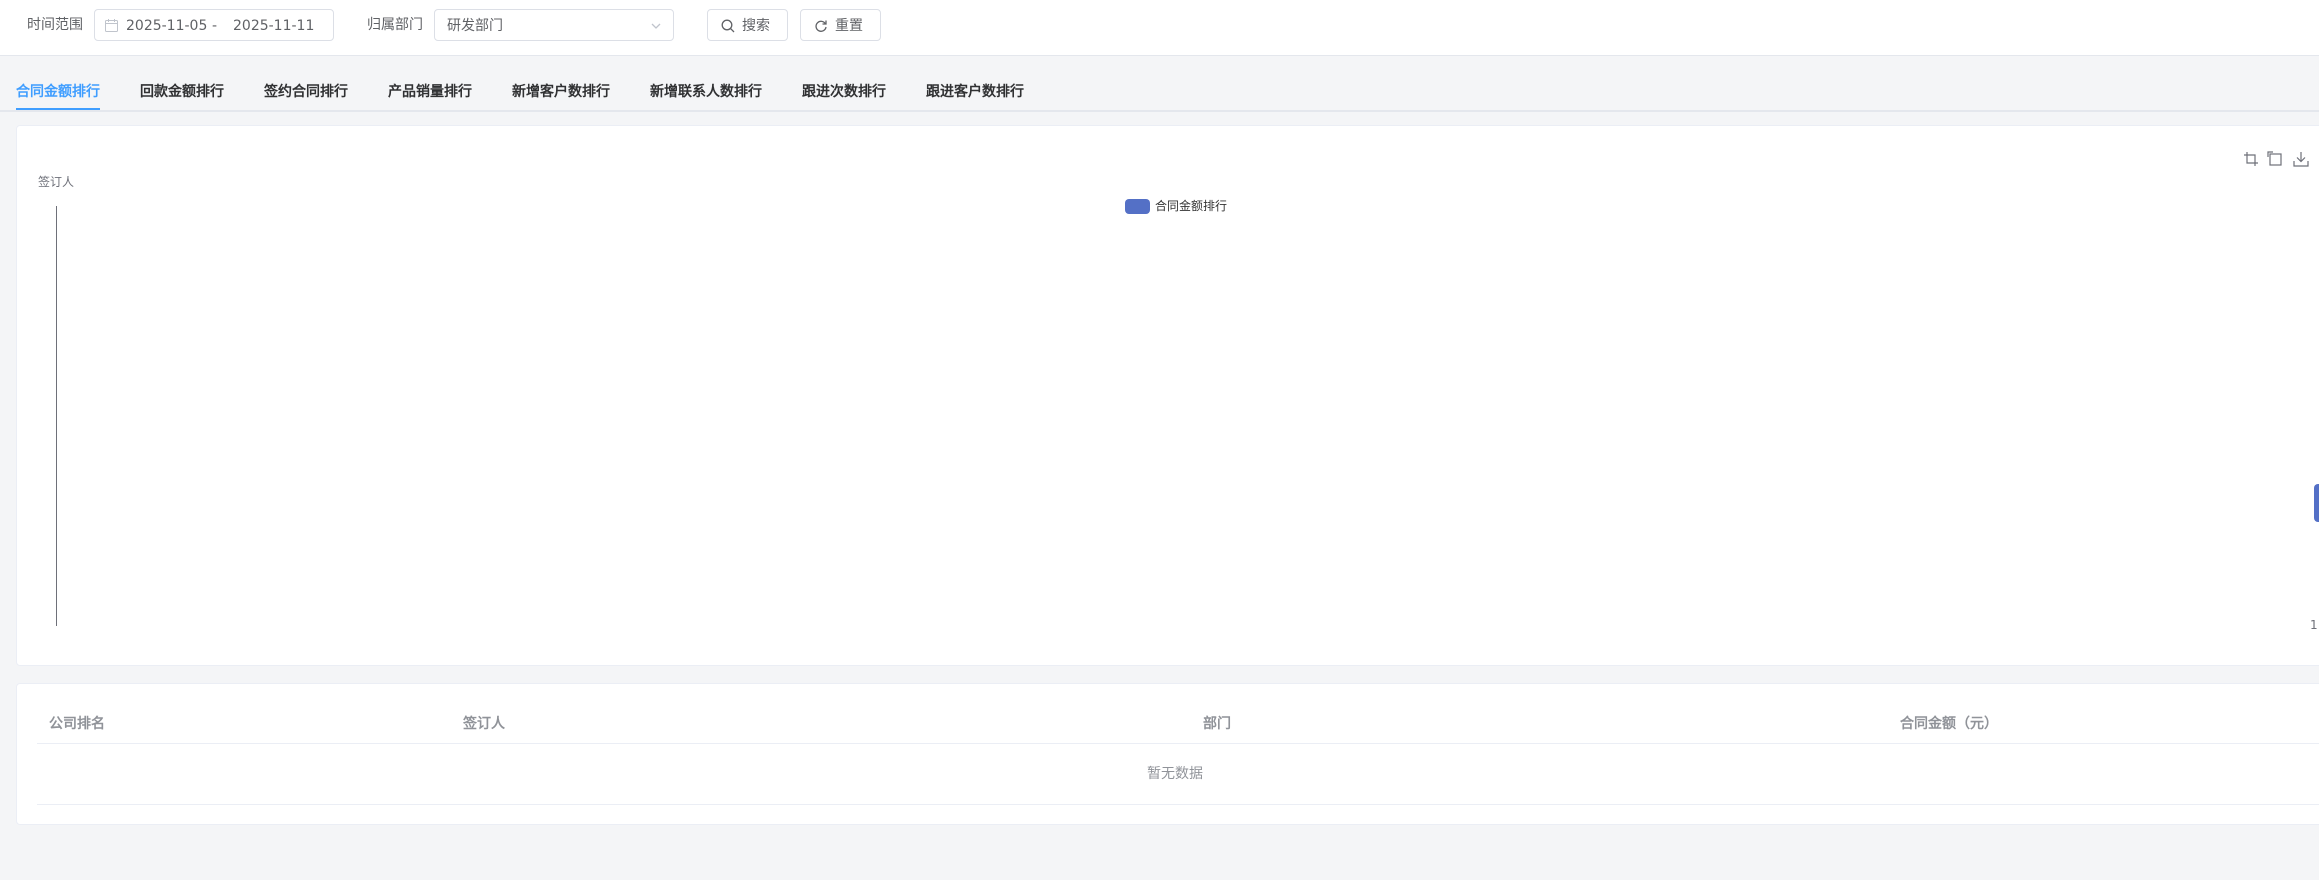  Describe the element at coordinates (58, 109) in the screenshot. I see `active-tab-indicator` at that location.